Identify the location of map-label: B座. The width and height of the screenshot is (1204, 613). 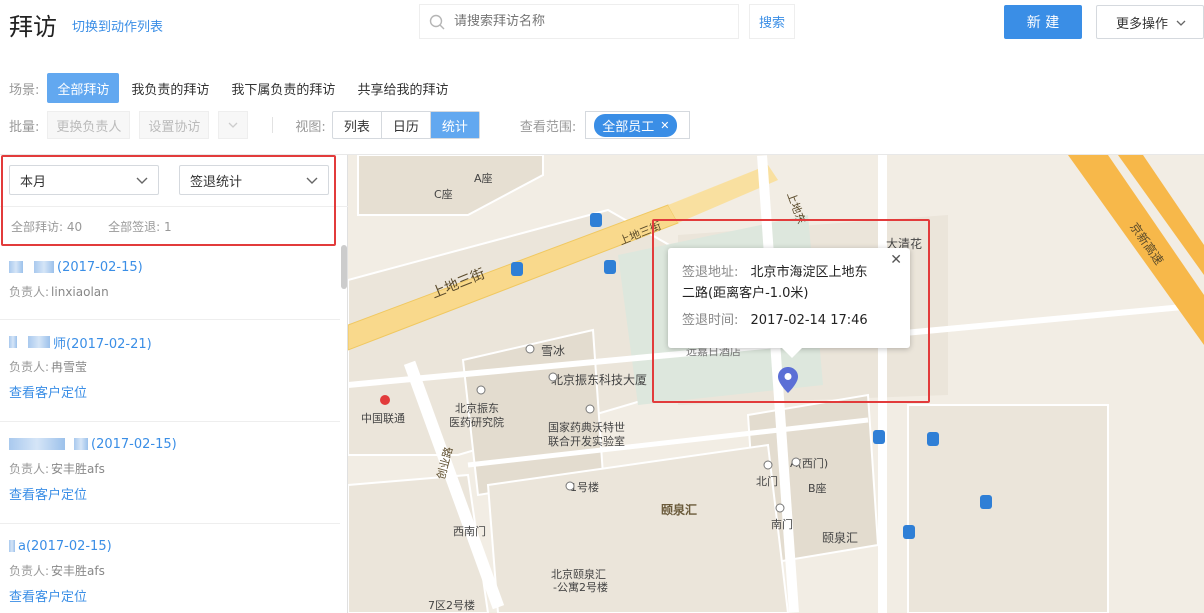
(817, 488).